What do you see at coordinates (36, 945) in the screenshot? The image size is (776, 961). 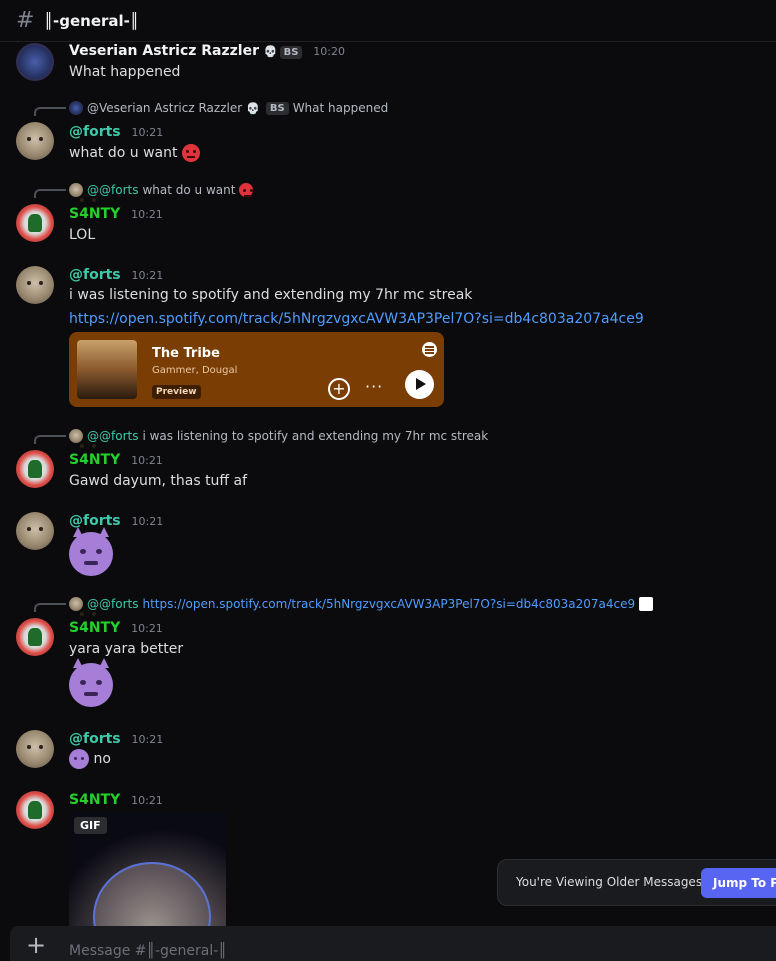 I see `attach-plus-button: +` at bounding box center [36, 945].